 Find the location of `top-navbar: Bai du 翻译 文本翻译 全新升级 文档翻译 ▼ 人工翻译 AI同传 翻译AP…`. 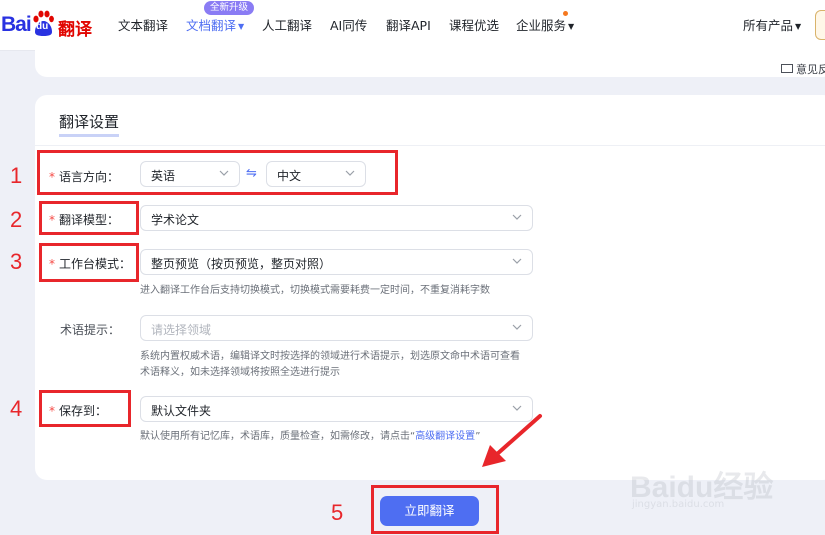

top-navbar: Bai du 翻译 文本翻译 全新升级 文档翻译 ▼ 人工翻译 AI同传 翻译AP… is located at coordinates (412, 25).